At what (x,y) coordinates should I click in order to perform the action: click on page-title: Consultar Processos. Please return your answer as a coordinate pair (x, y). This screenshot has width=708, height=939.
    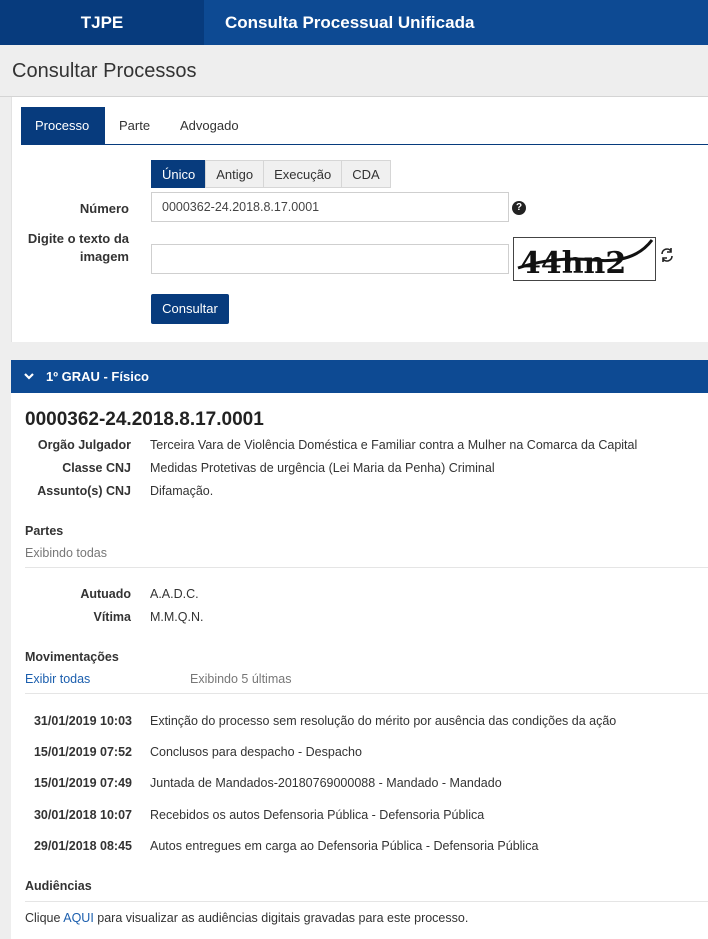
    Looking at the image, I should click on (104, 71).